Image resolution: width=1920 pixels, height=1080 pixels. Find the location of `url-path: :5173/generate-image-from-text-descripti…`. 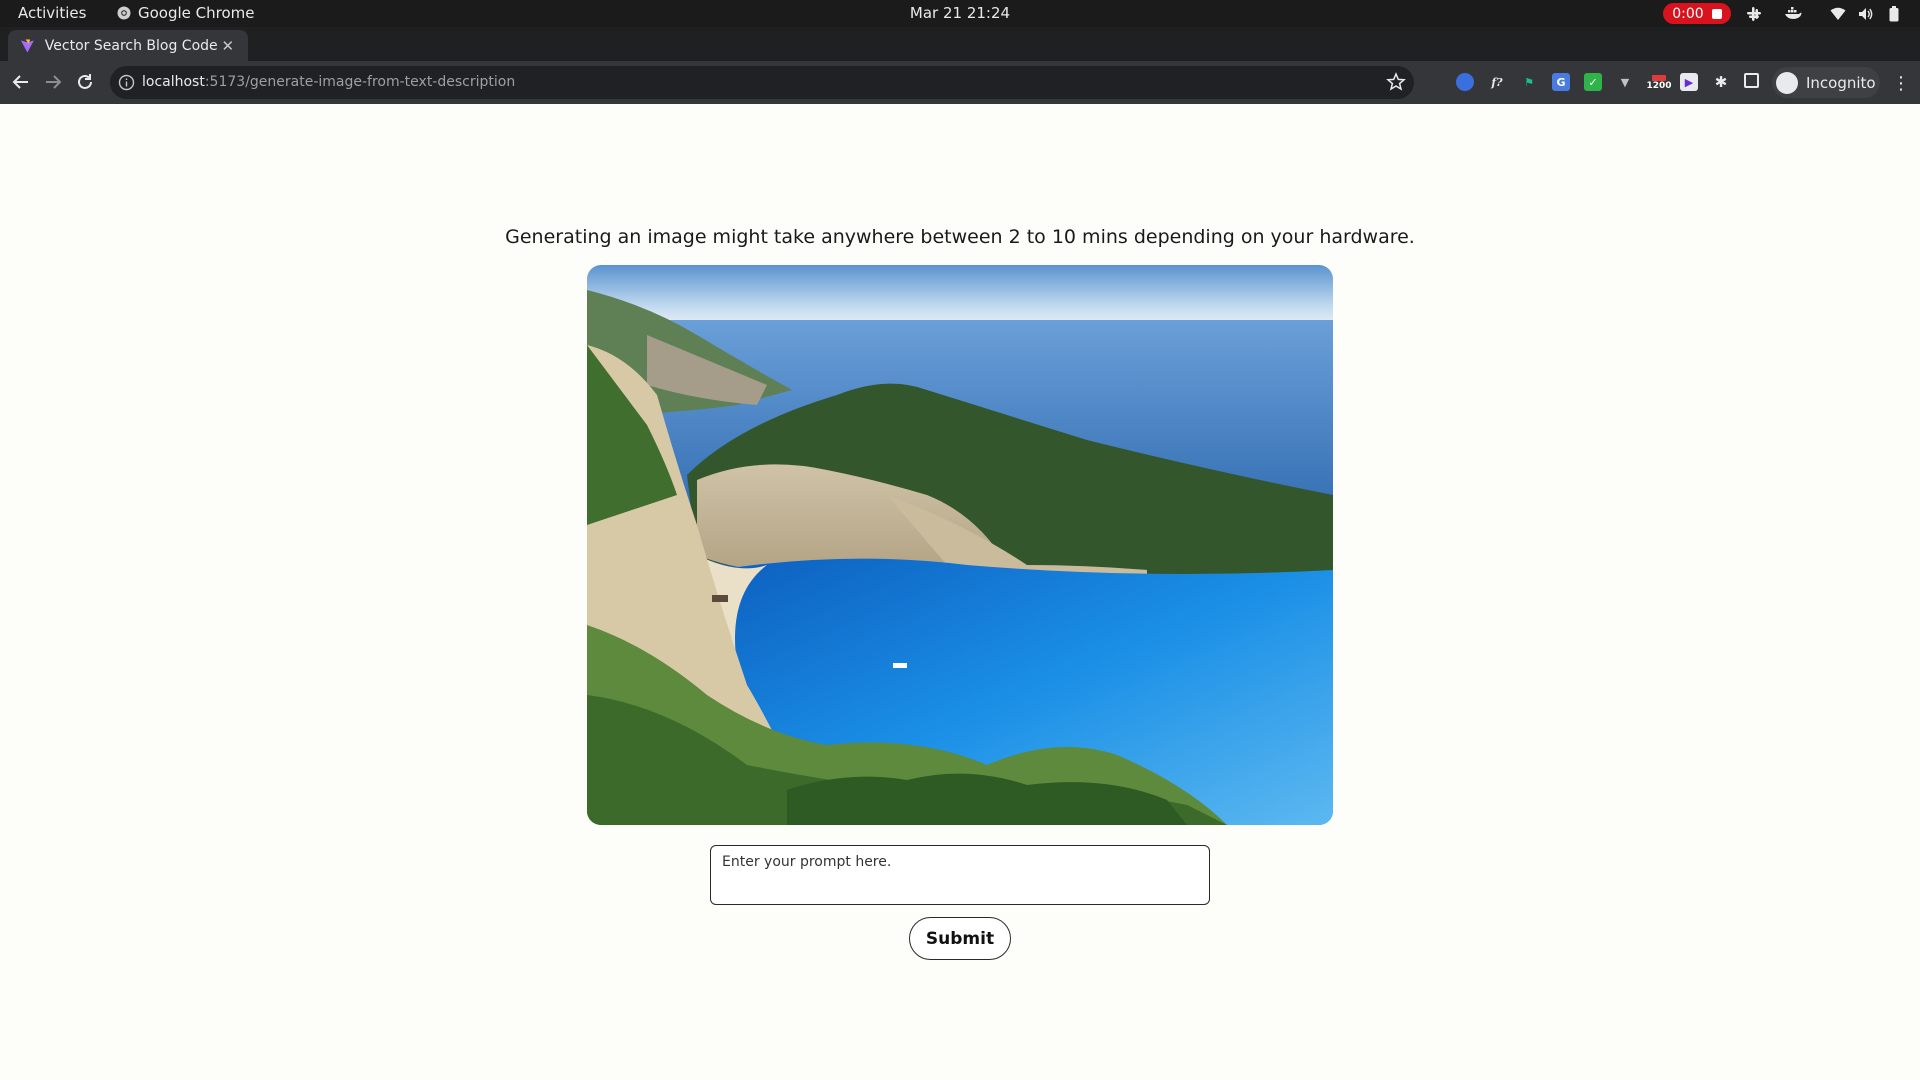

url-path: :5173/generate-image-from-text-descripti… is located at coordinates (360, 82).